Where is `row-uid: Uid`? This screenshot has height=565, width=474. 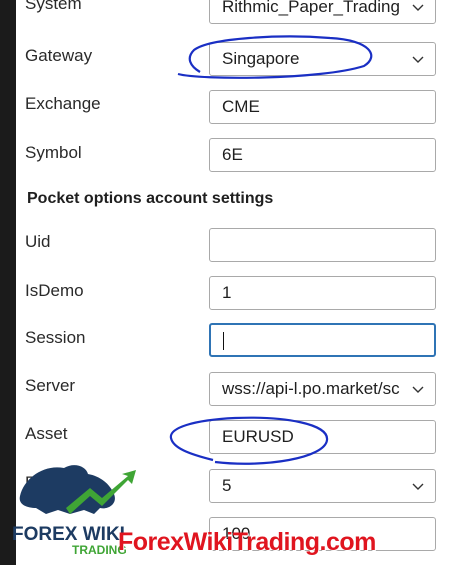
row-uid: Uid is located at coordinates (245, 248).